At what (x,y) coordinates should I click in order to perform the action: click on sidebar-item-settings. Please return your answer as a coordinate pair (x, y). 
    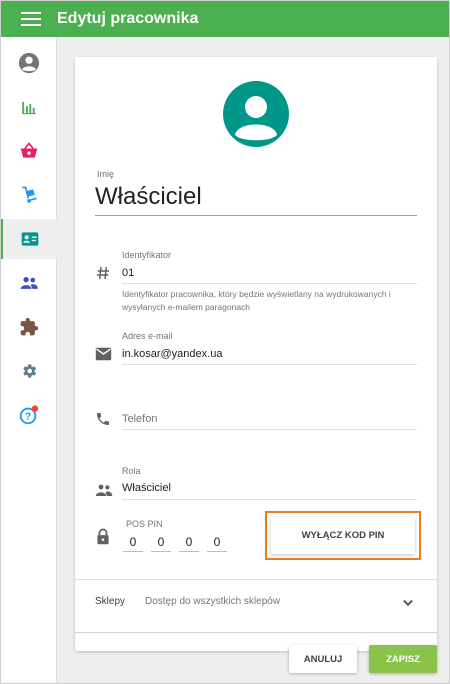
    Looking at the image, I should click on (29, 371).